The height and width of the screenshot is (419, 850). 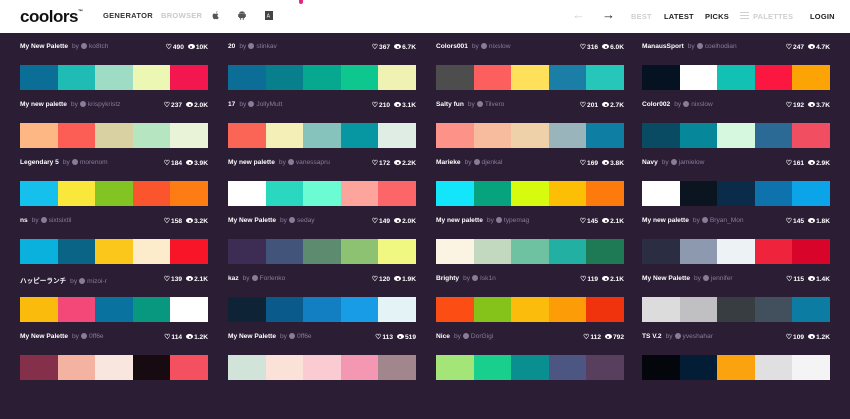 I want to click on apple-icon, so click(x=216, y=15).